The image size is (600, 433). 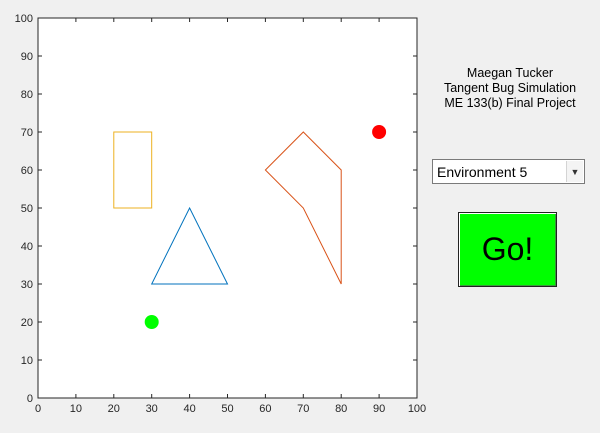 What do you see at coordinates (482, 171) in the screenshot?
I see `environment-selected-value: Environment 5` at bounding box center [482, 171].